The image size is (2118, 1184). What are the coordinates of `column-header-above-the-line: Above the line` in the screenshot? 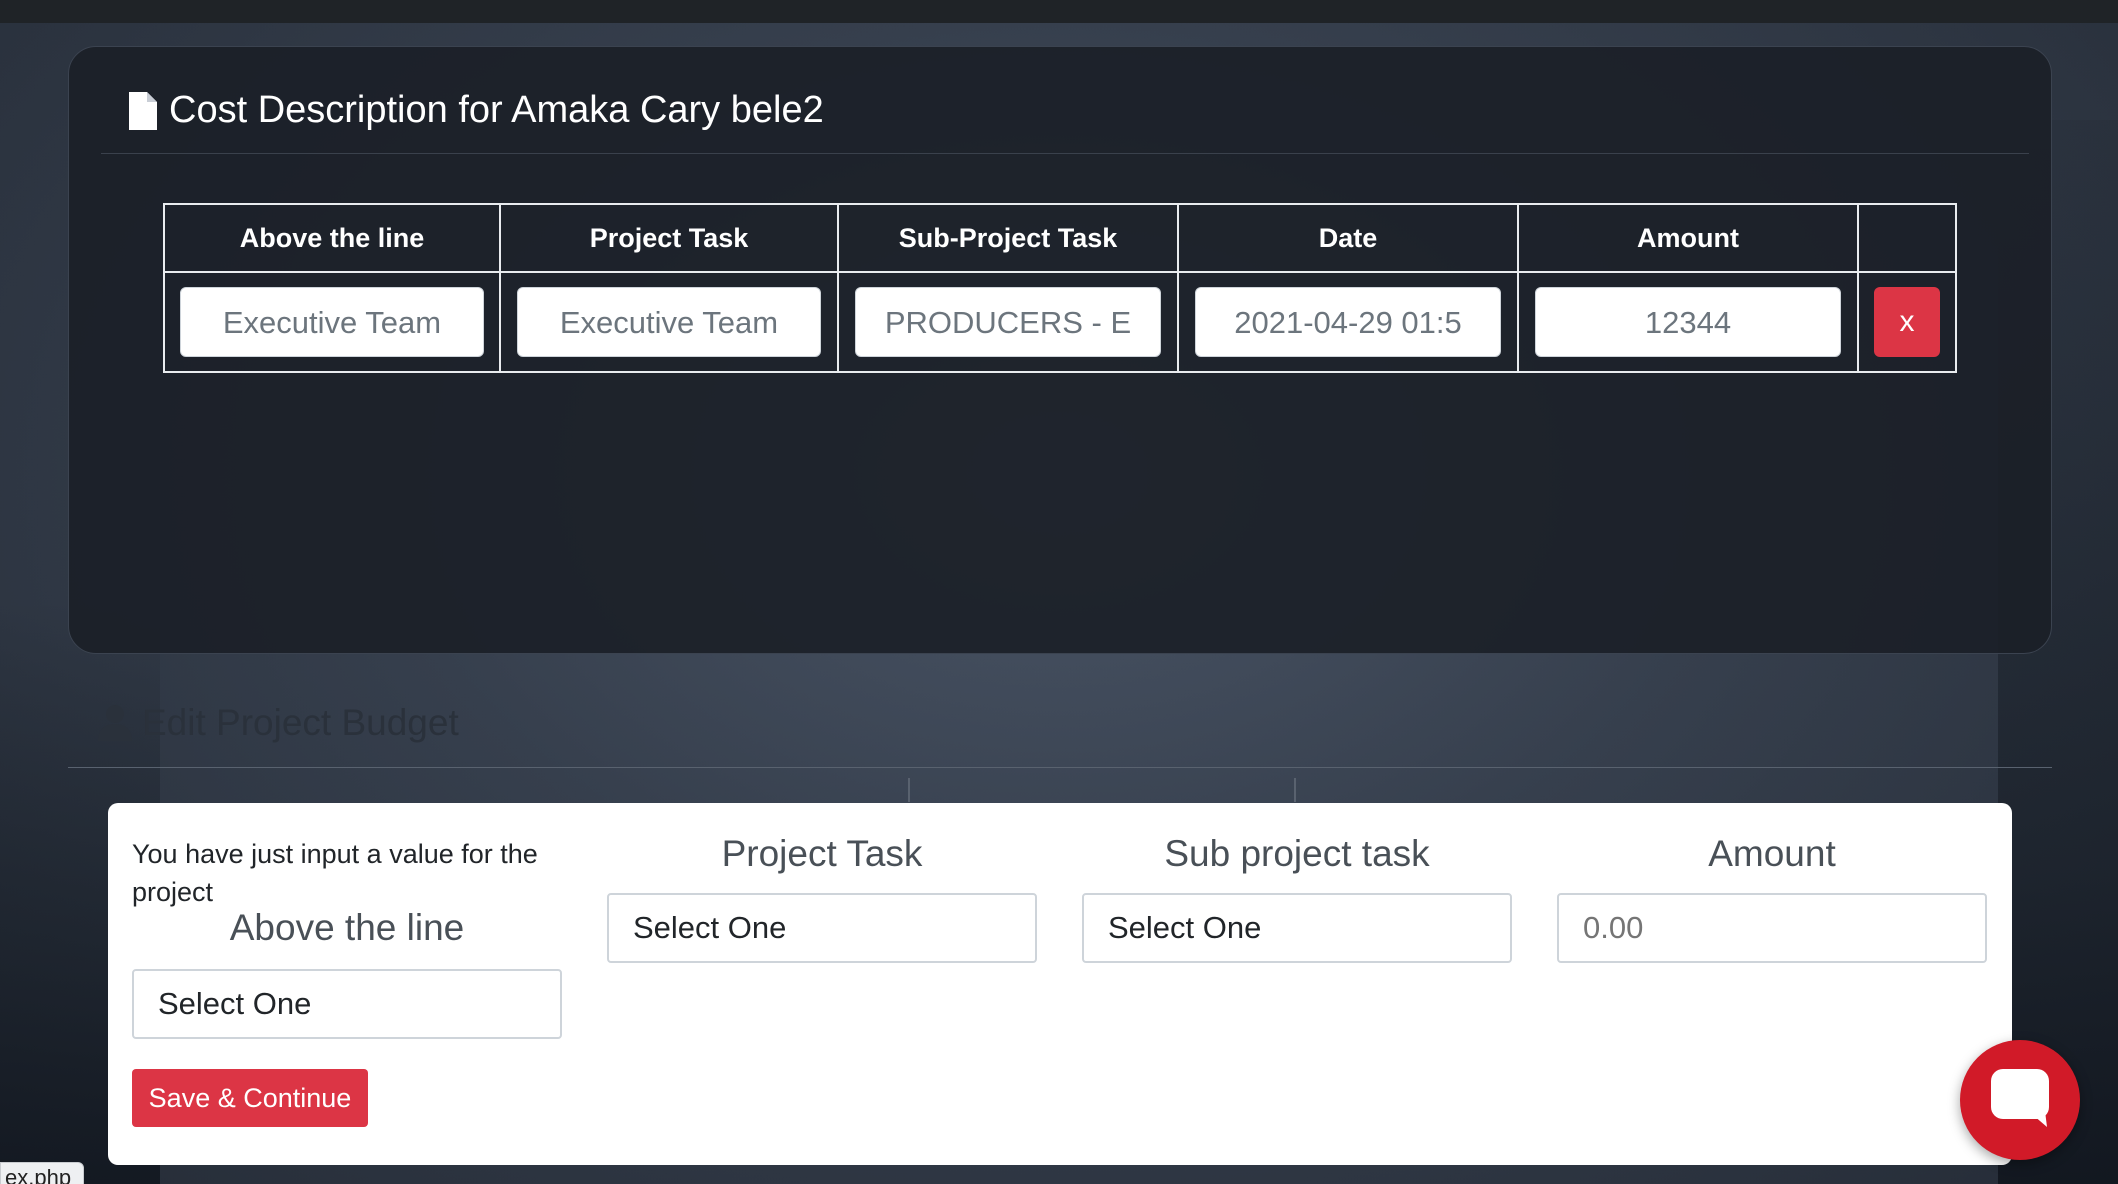 It's located at (332, 238).